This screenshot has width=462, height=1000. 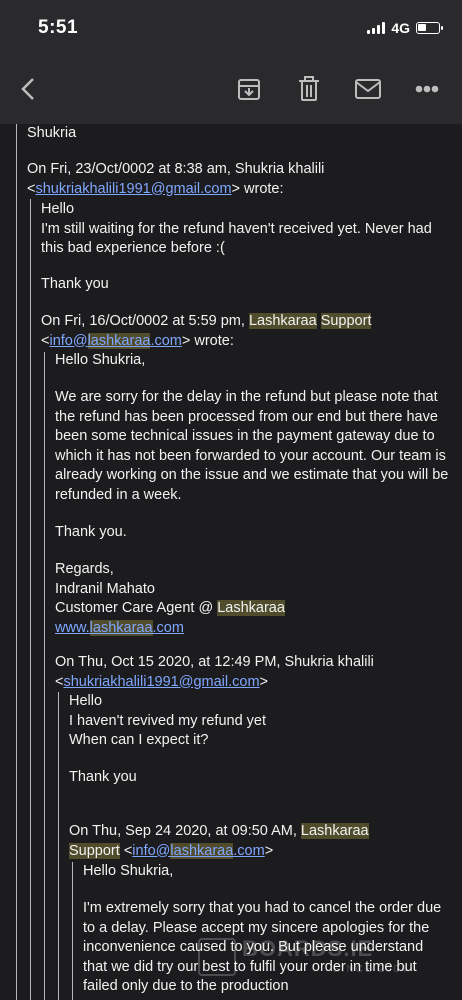 What do you see at coordinates (29, 89) in the screenshot?
I see `back-icon` at bounding box center [29, 89].